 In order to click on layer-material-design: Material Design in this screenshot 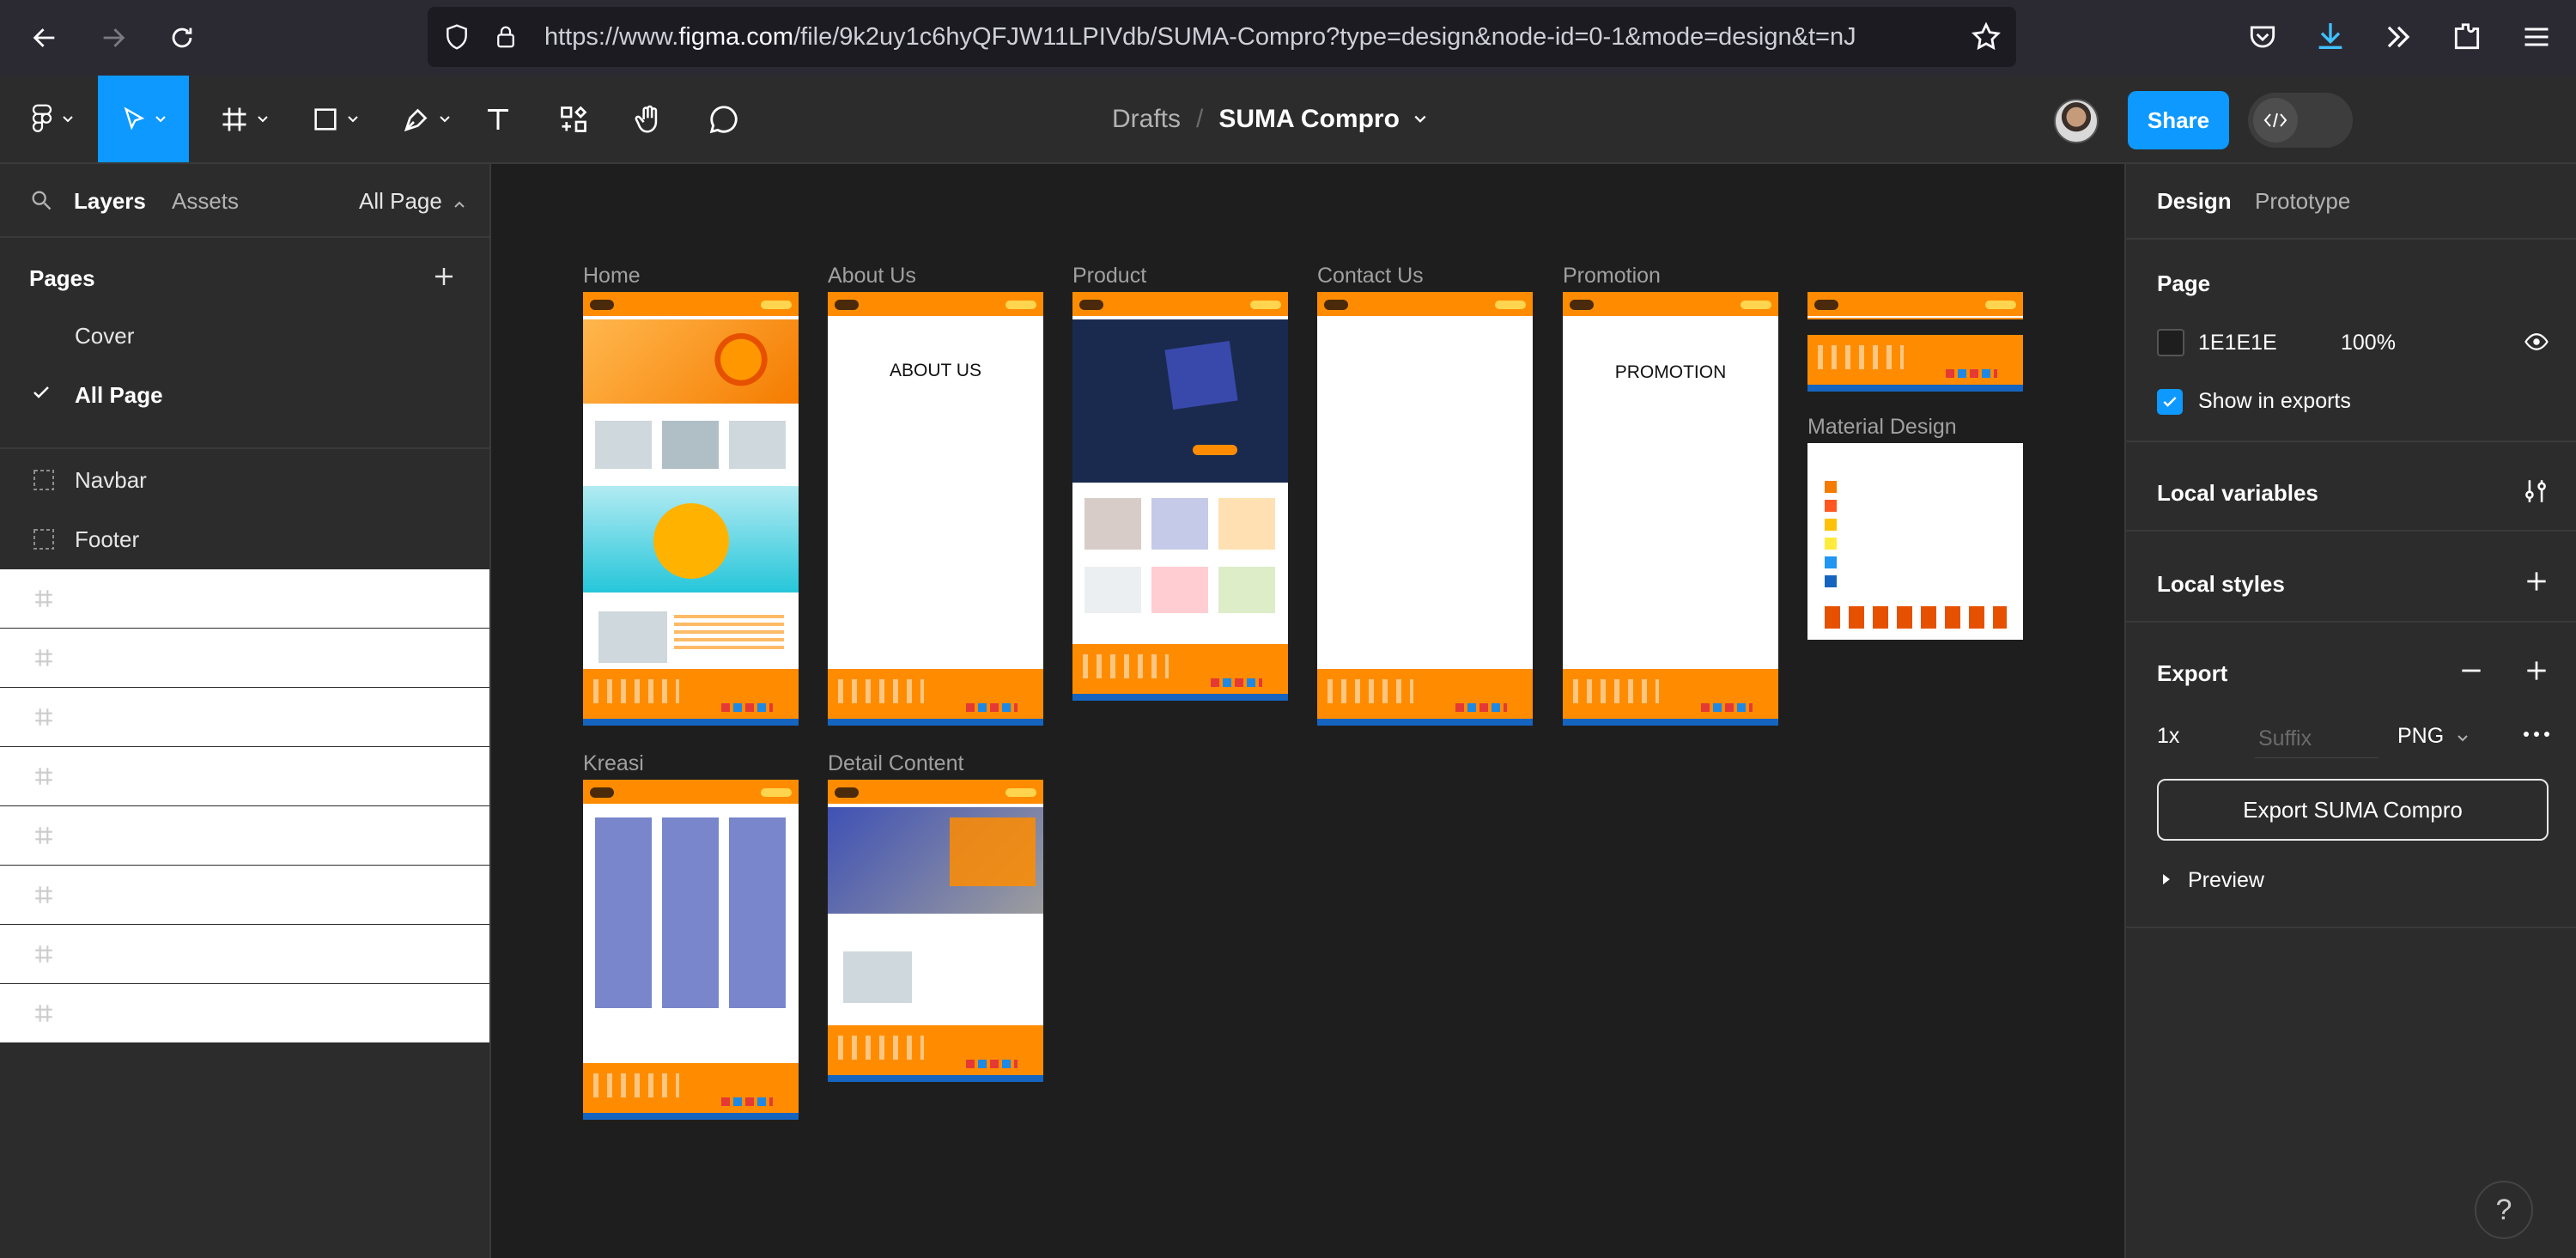, I will do `click(244, 599)`.